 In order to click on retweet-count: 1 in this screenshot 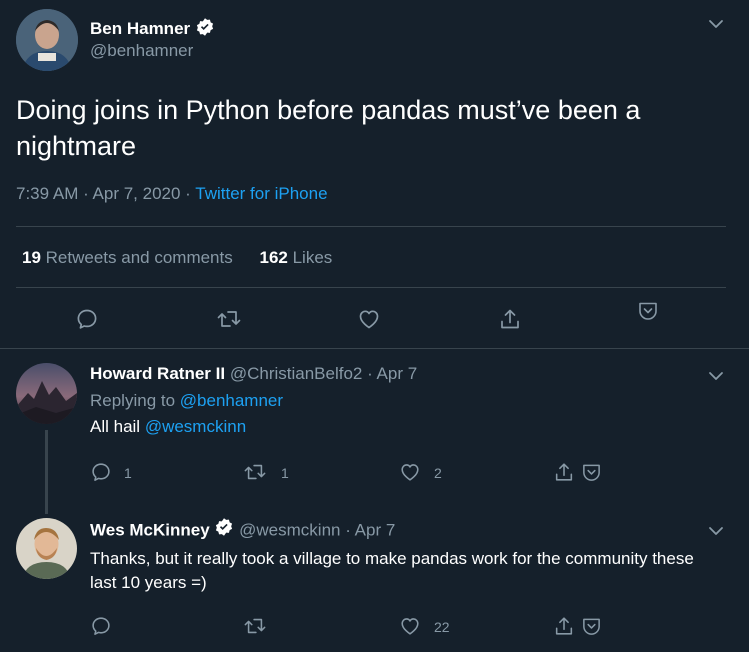, I will do `click(285, 473)`.